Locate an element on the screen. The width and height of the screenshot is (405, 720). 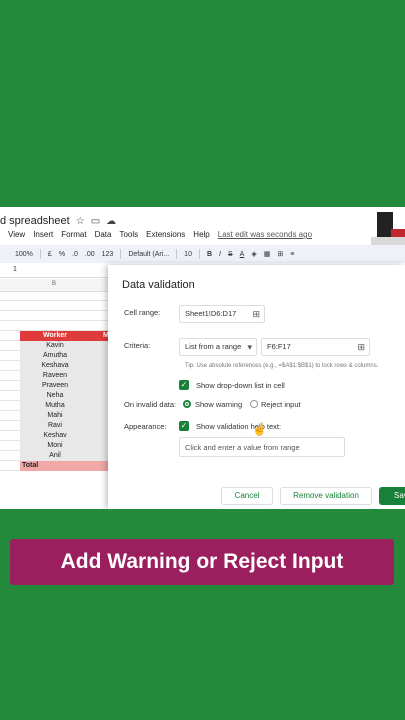
align-icon: ≡ is located at coordinates (292, 254).